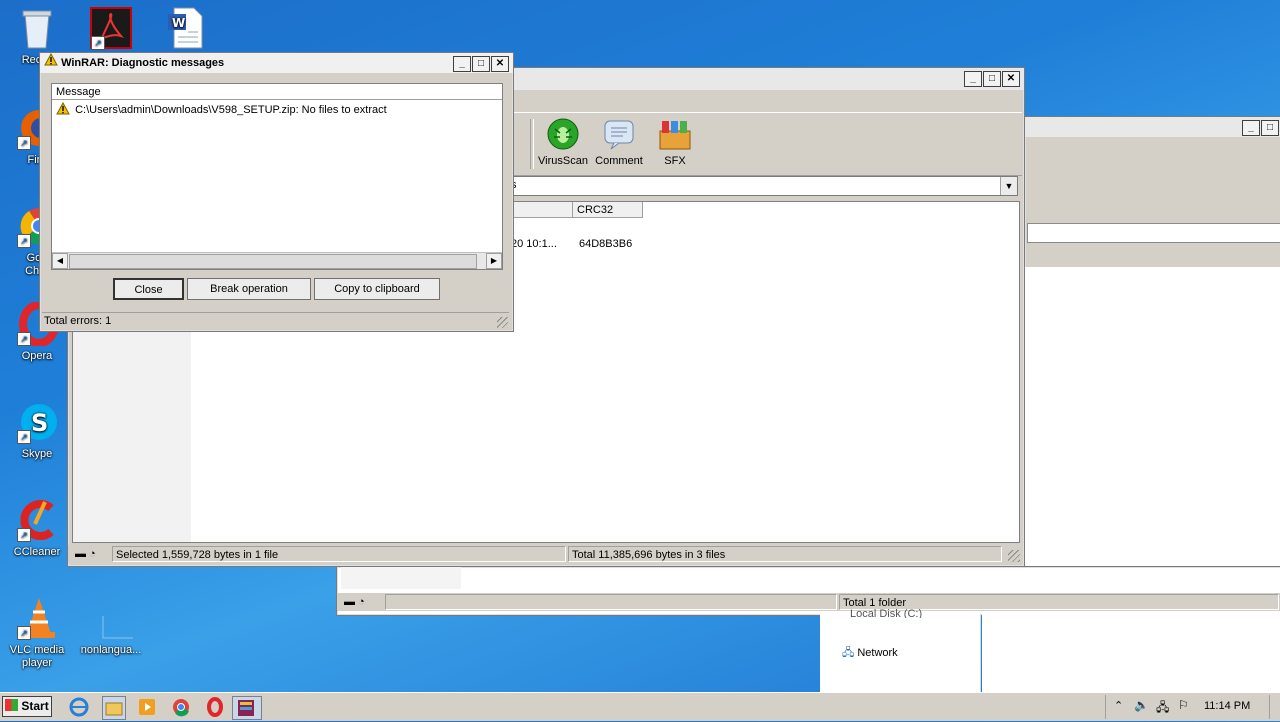 This screenshot has height=722, width=1280. What do you see at coordinates (118, 618) in the screenshot?
I see `blank-file-icon` at bounding box center [118, 618].